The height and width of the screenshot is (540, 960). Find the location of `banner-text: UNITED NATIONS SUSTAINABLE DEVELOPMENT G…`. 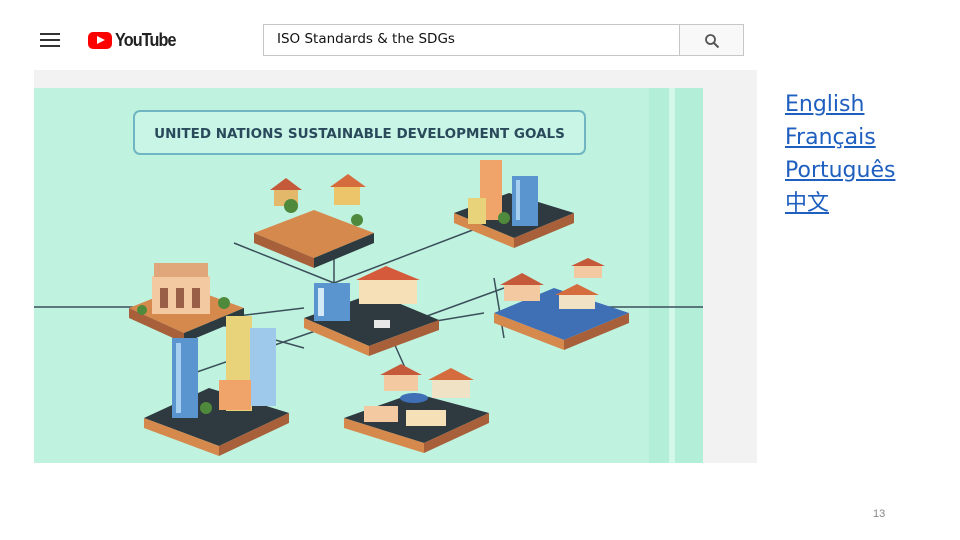

banner-text: UNITED NATIONS SUSTAINABLE DEVELOPMENT G… is located at coordinates (359, 134).